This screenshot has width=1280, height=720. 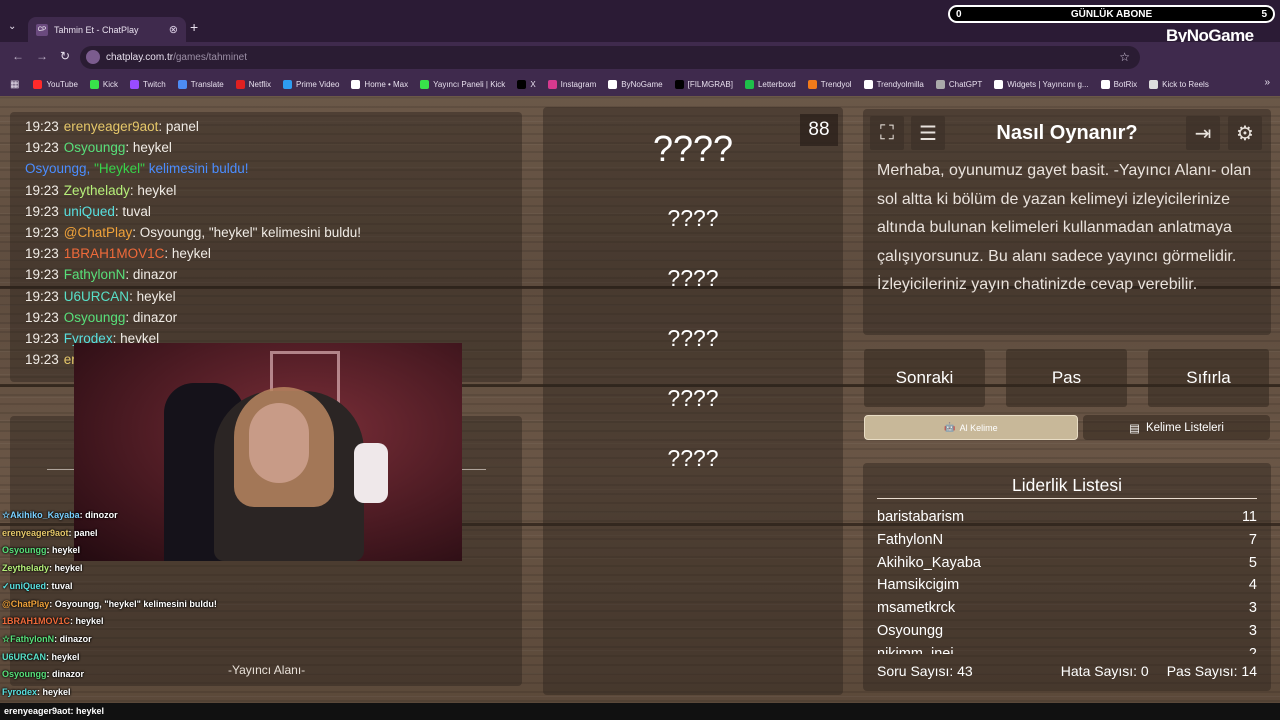 What do you see at coordinates (135, 603) in the screenshot?
I see `overlay-text: Osyoungg, "heykel" kelimesini buldu!` at bounding box center [135, 603].